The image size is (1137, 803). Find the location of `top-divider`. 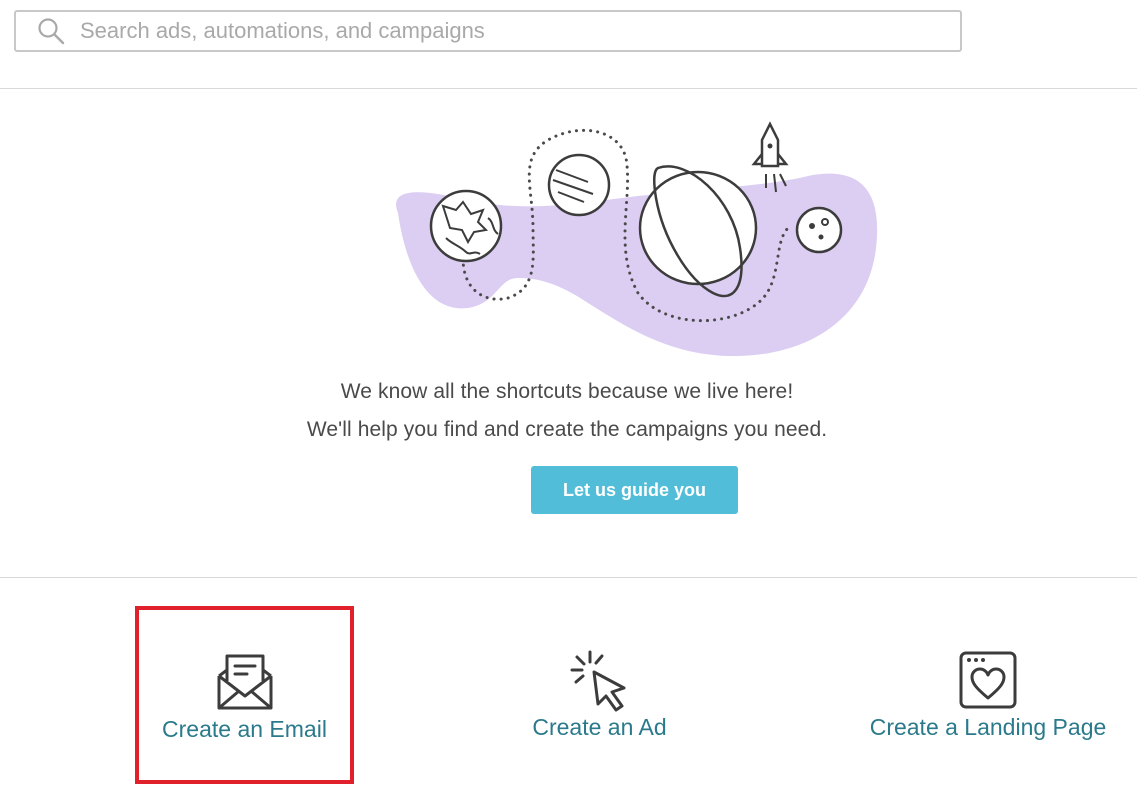

top-divider is located at coordinates (568, 88).